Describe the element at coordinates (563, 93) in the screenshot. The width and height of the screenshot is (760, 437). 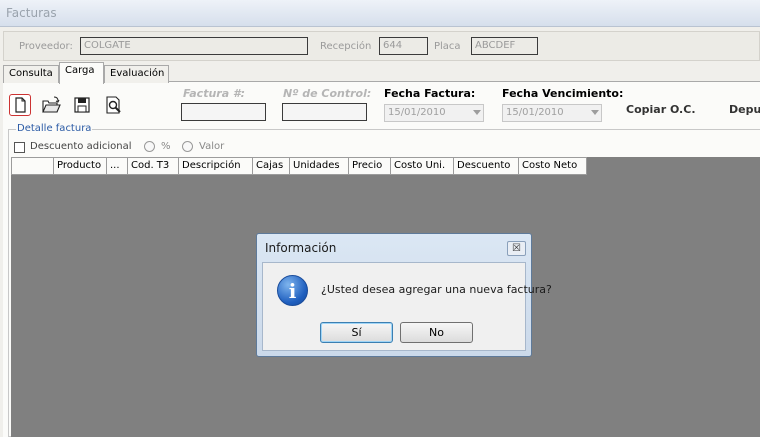
I see `fecha-vencimiento-label: Fecha Vencimiento:` at that location.